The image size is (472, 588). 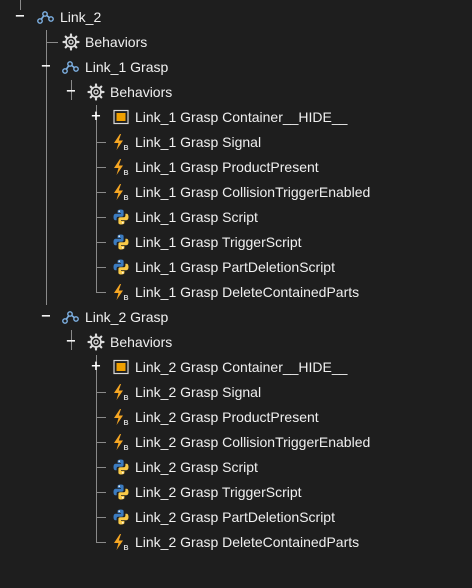 I want to click on tree-node-signal: Link_1 Grasp ProductPresent, so click(x=215, y=167).